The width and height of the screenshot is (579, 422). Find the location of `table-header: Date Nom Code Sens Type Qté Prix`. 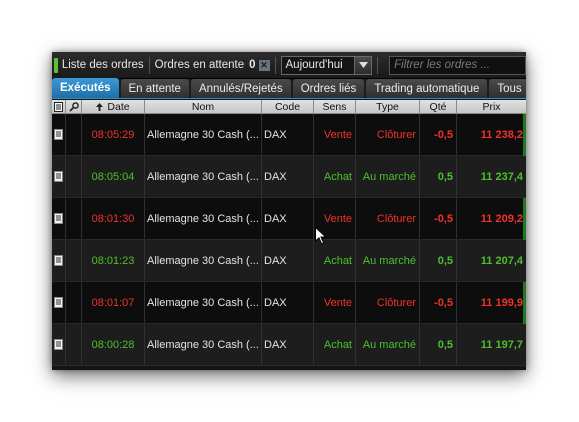

table-header: Date Nom Code Sens Type Qté Prix is located at coordinates (289, 107).